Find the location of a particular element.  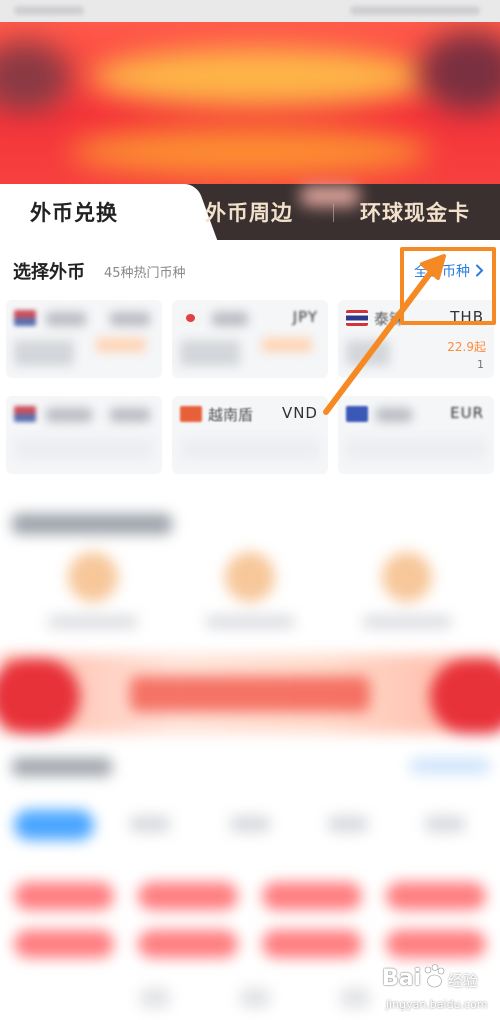

tab-currency-peripheral: 外币周边 is located at coordinates (249, 212).